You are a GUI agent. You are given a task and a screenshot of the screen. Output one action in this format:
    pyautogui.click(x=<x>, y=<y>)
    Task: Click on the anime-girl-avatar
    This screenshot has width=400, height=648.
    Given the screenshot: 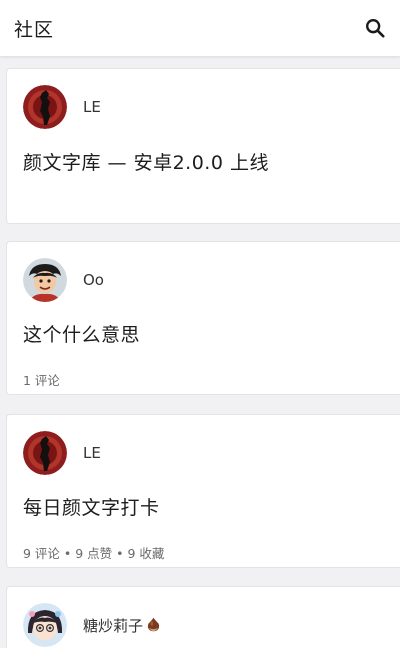 What is the action you would take?
    pyautogui.click(x=45, y=625)
    